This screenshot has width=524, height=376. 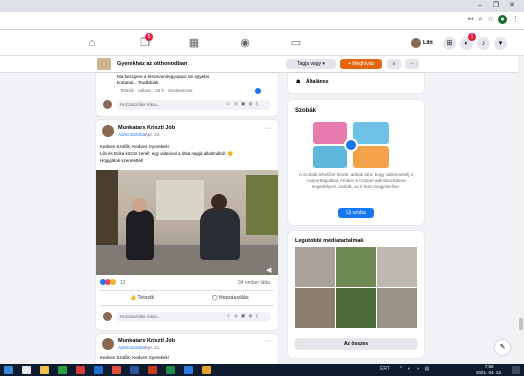 I want to click on general-label: Általános, so click(x=317, y=82).